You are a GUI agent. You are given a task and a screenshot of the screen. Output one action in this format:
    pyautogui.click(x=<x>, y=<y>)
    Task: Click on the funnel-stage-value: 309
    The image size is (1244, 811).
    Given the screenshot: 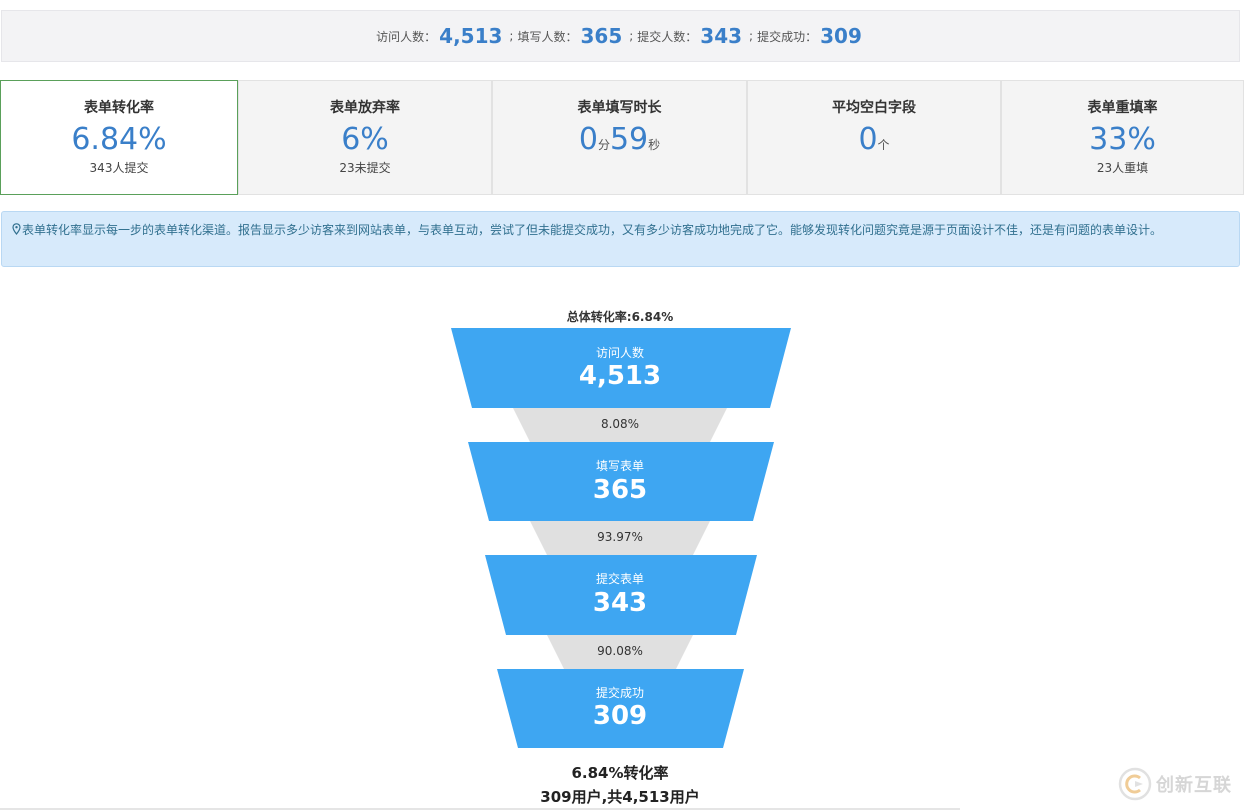 What is the action you would take?
    pyautogui.click(x=620, y=716)
    